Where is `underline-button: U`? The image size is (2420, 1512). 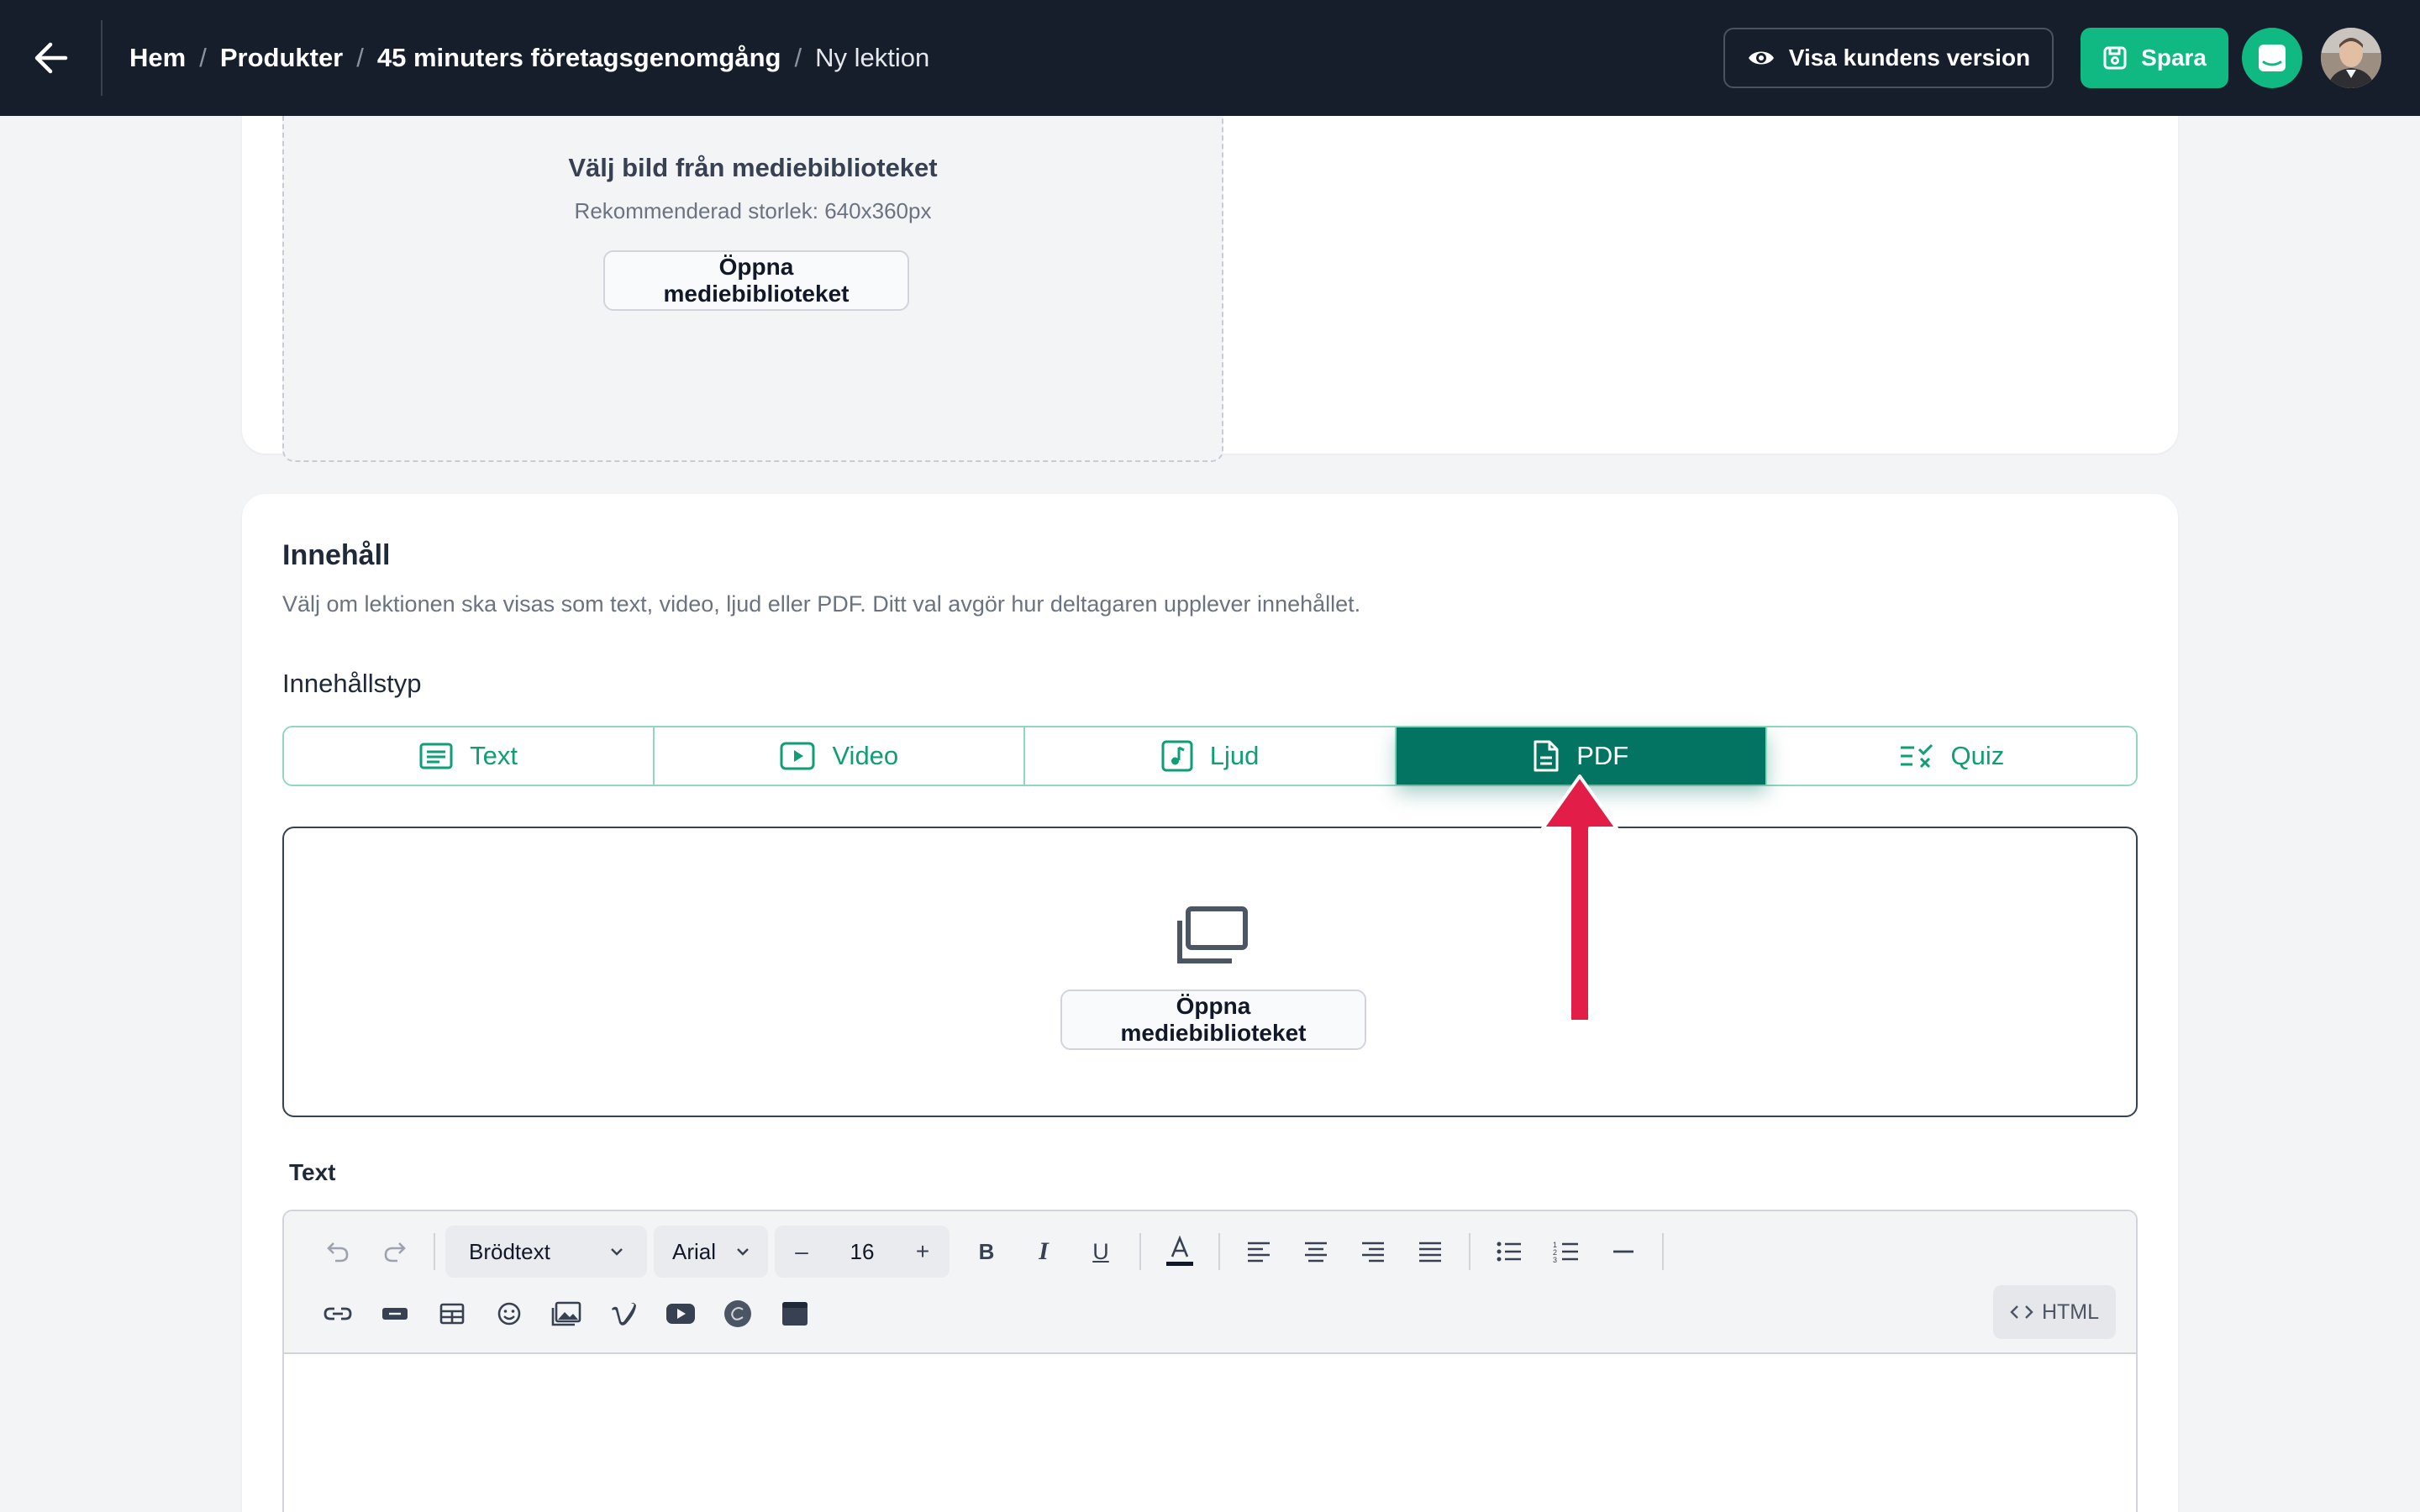 underline-button: U is located at coordinates (1101, 1251).